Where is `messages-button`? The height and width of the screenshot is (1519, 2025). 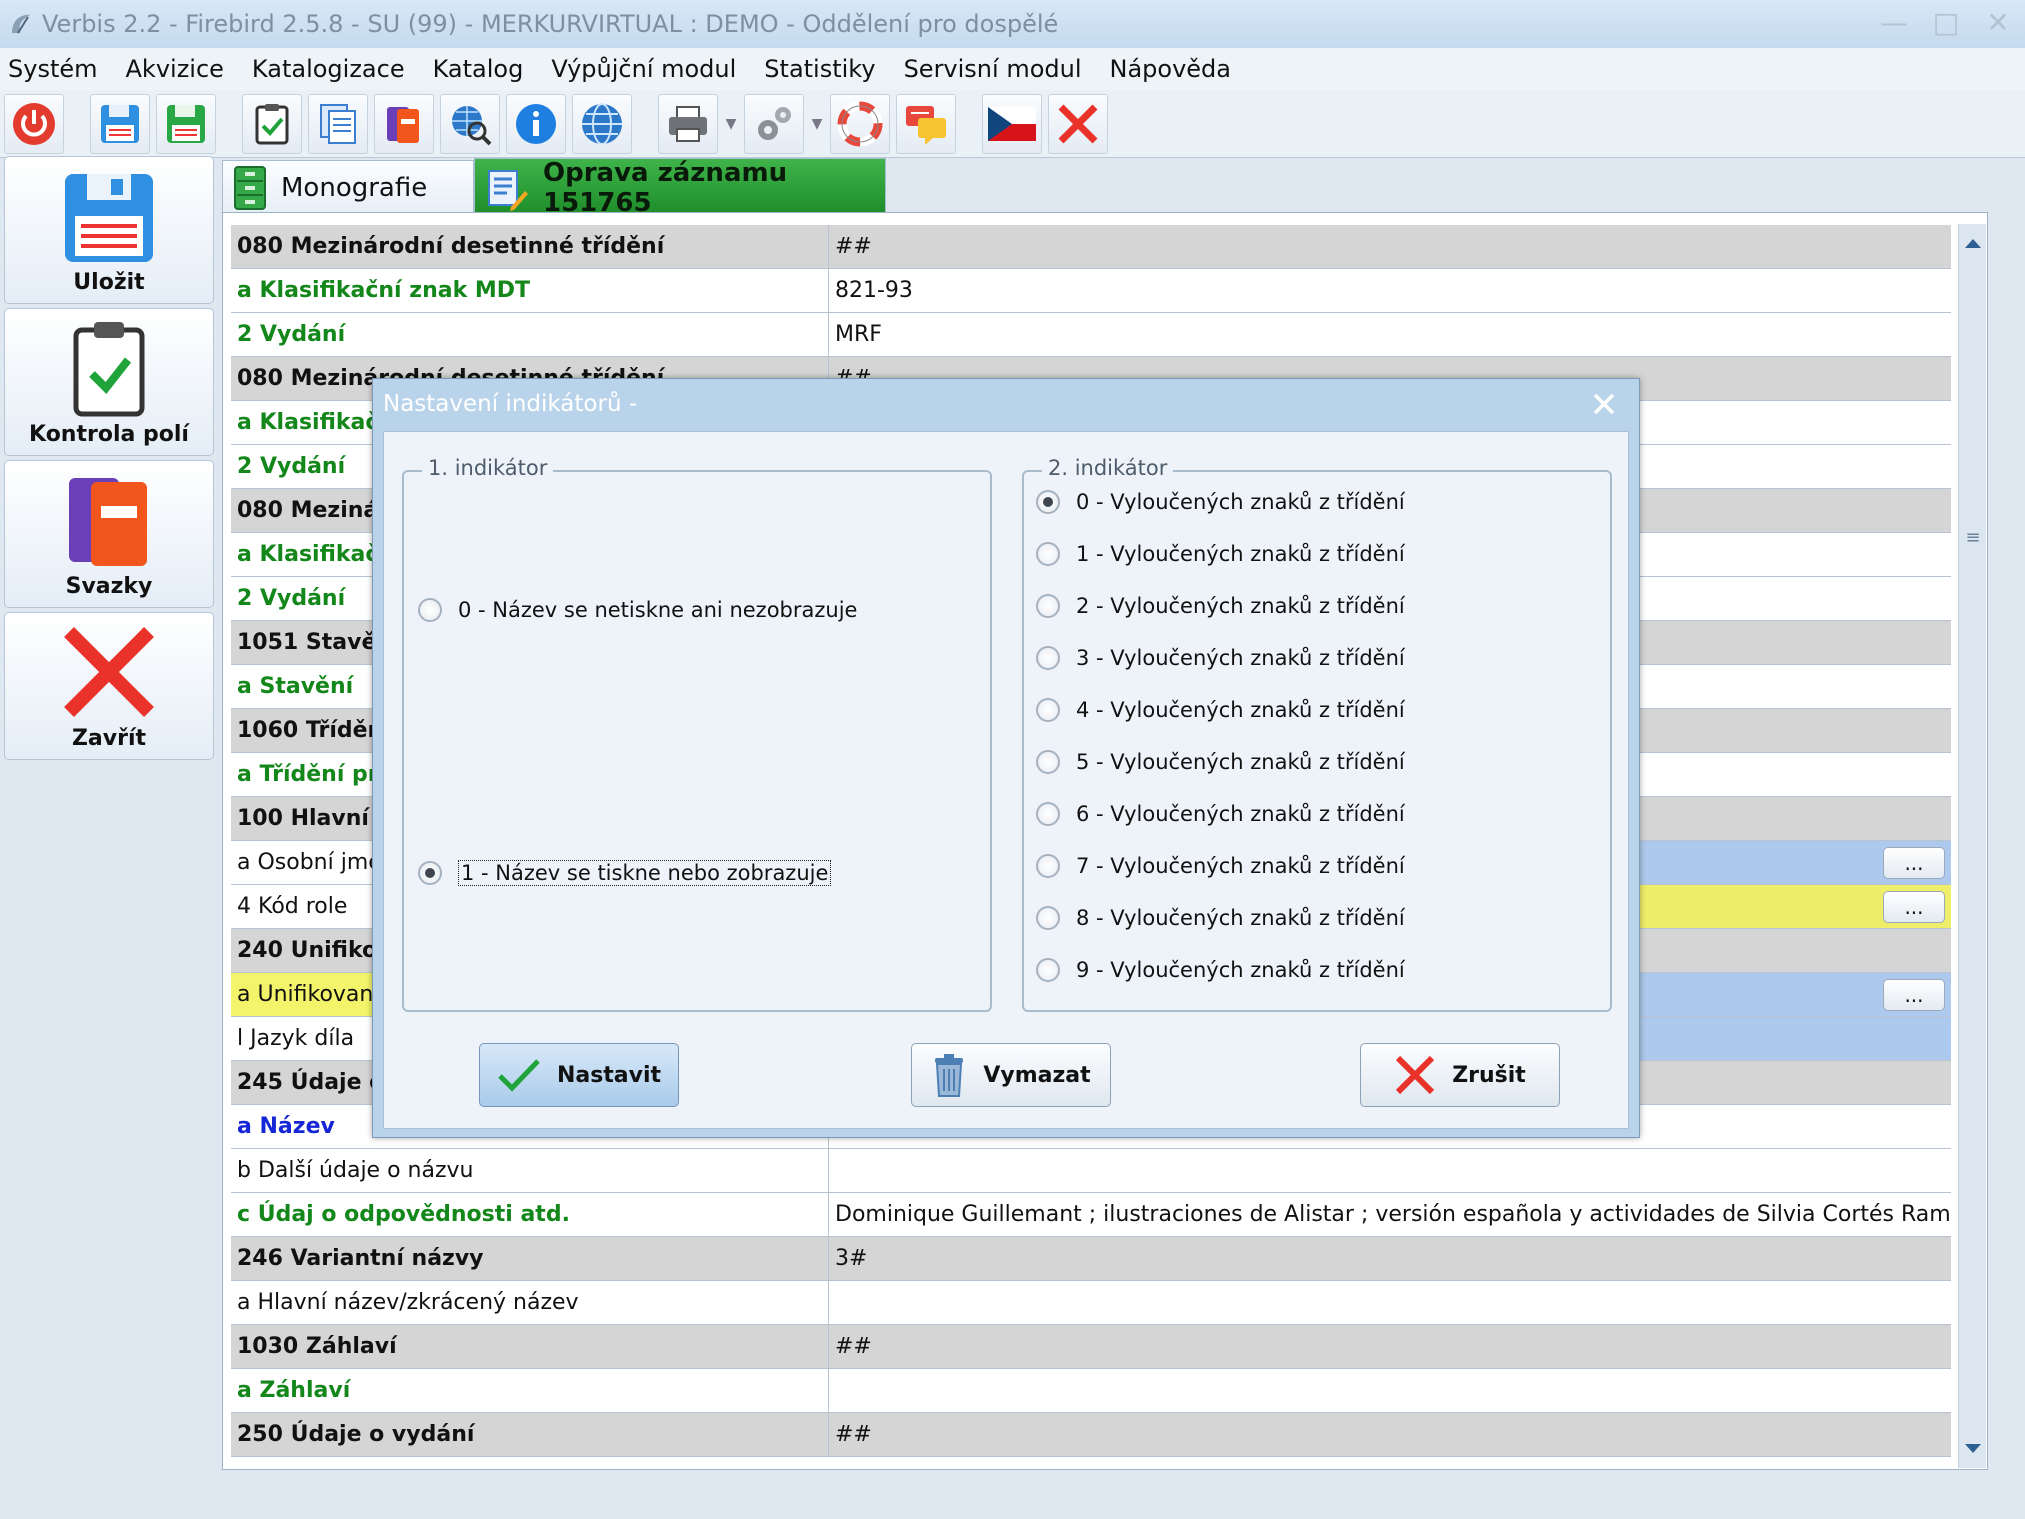 messages-button is located at coordinates (926, 123).